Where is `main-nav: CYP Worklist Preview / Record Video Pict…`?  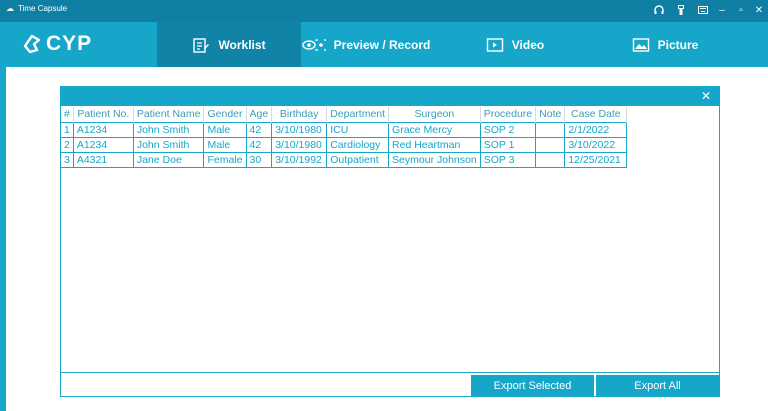 main-nav: CYP Worklist Preview / Record Video Pict… is located at coordinates (384, 44).